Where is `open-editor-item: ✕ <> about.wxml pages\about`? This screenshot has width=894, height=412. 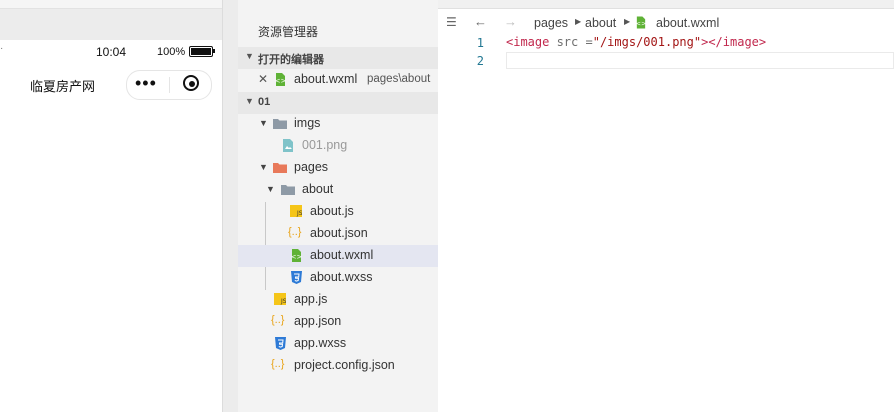 open-editor-item: ✕ <> about.wxml pages\about is located at coordinates (338, 80).